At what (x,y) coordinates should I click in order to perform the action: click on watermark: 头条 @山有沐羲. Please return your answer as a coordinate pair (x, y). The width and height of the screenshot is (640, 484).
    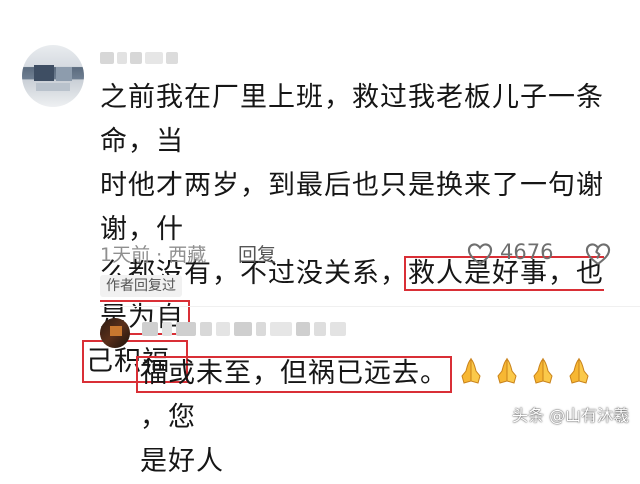
    Looking at the image, I should click on (571, 415).